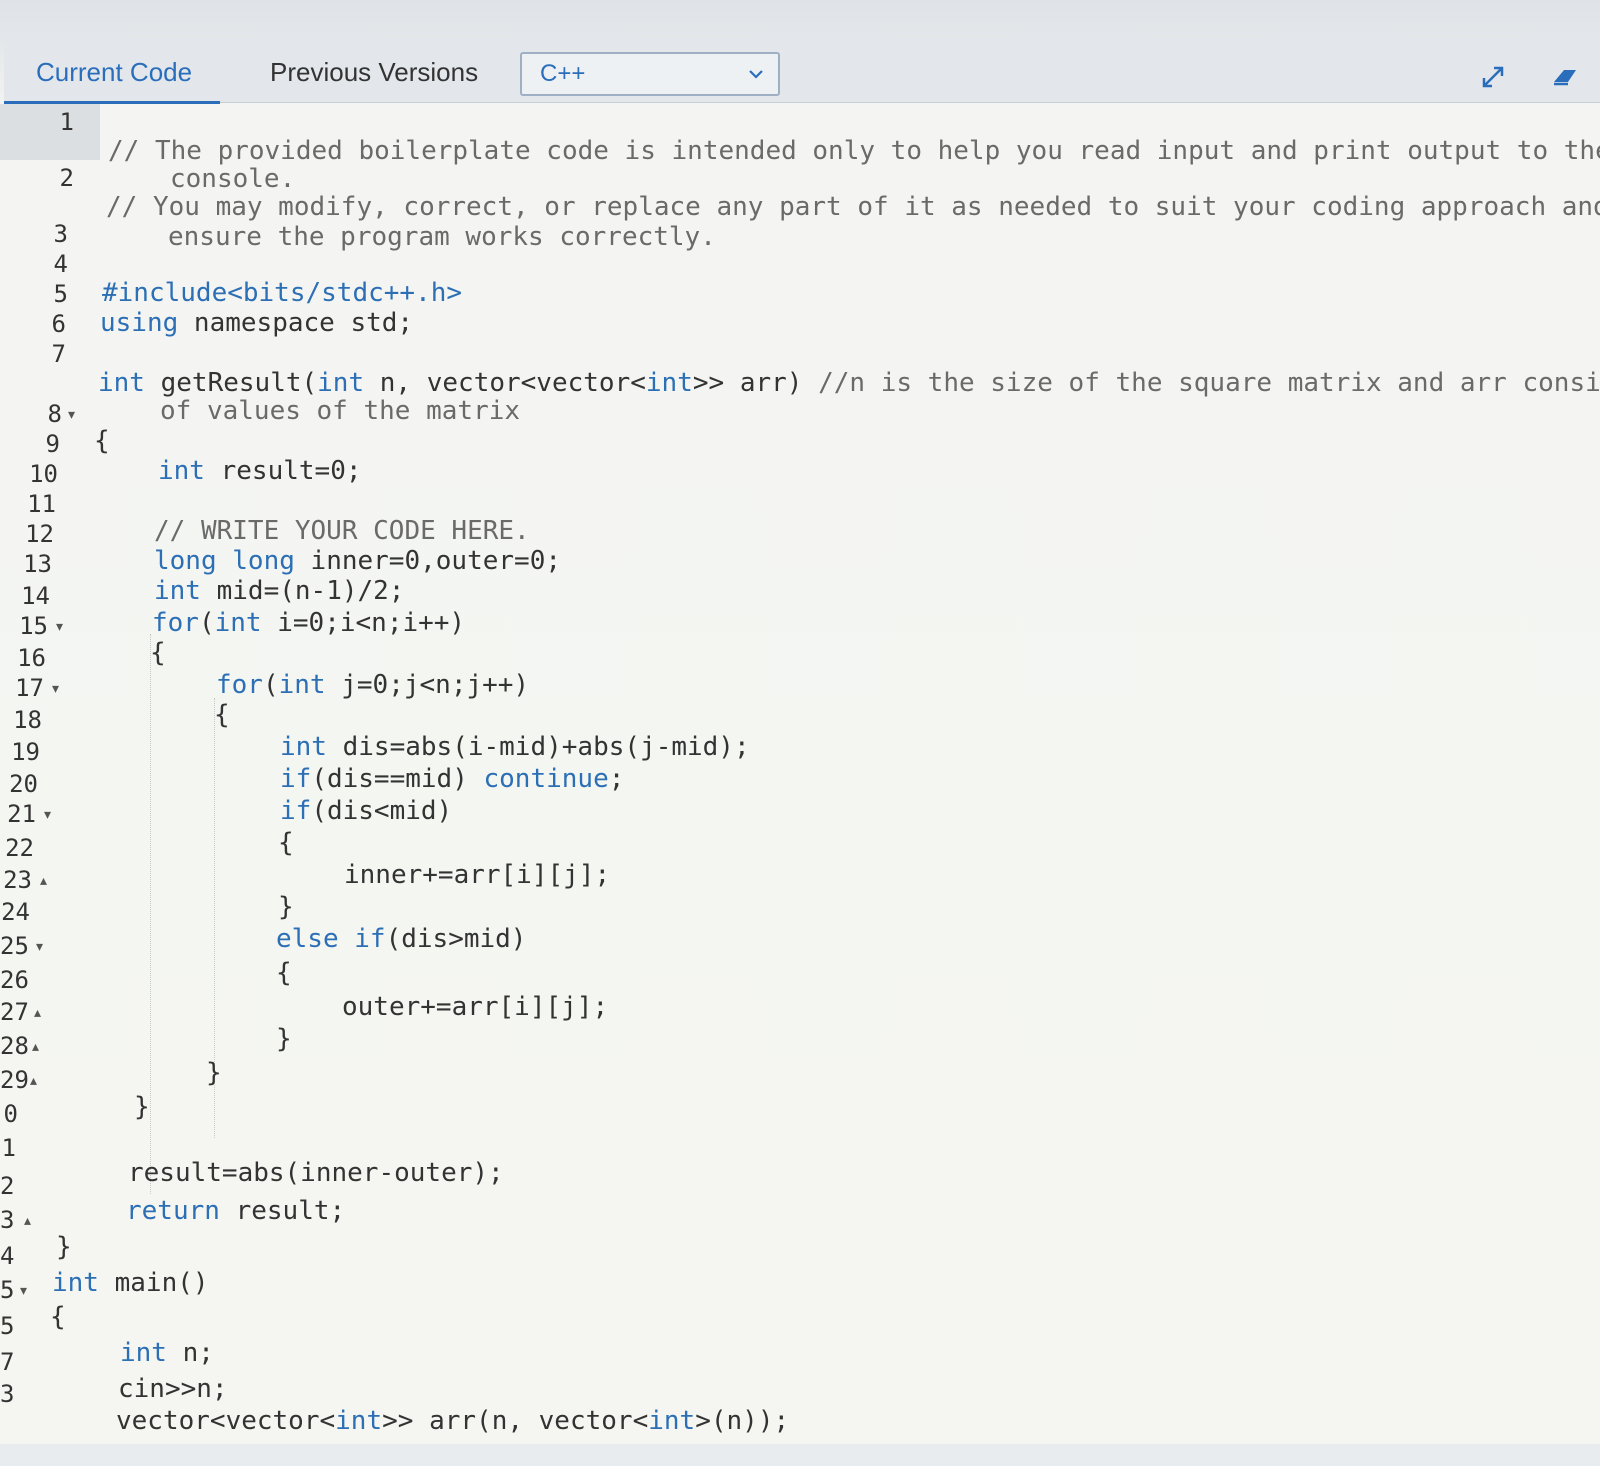 This screenshot has height=1466, width=1600. I want to click on code-text: }, so click(142, 1107).